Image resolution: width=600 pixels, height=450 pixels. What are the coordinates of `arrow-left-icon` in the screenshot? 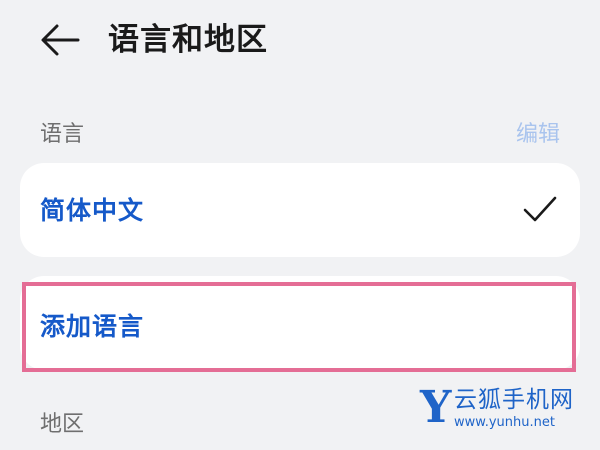 It's located at (60, 40).